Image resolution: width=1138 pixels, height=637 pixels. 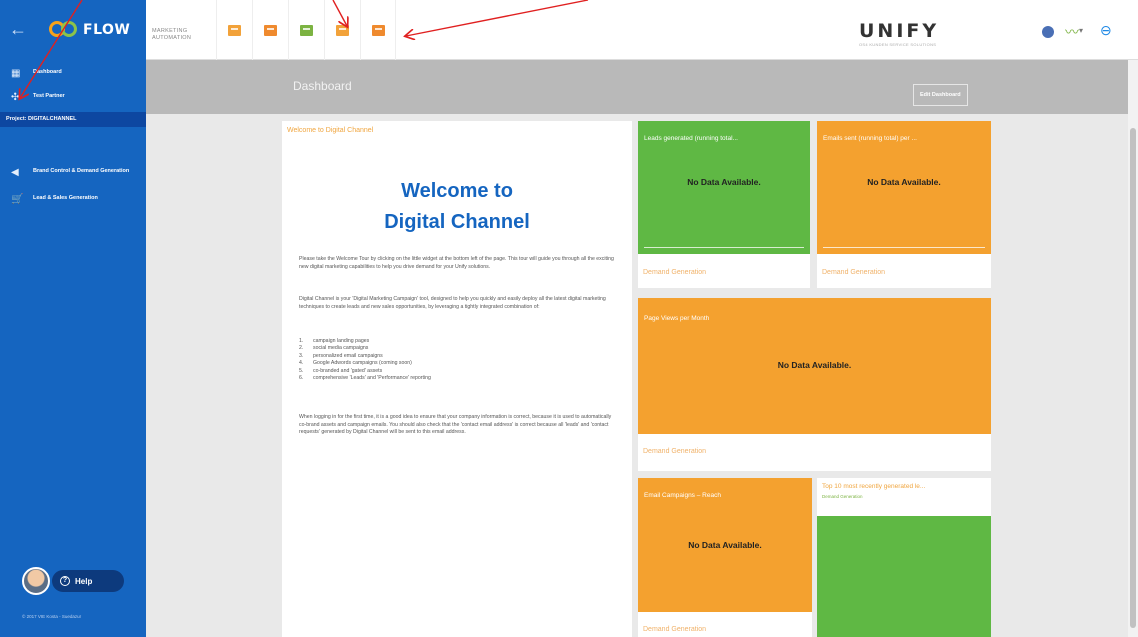 What do you see at coordinates (457, 207) in the screenshot?
I see `welcome-title: Welcome to Digital Channel` at bounding box center [457, 207].